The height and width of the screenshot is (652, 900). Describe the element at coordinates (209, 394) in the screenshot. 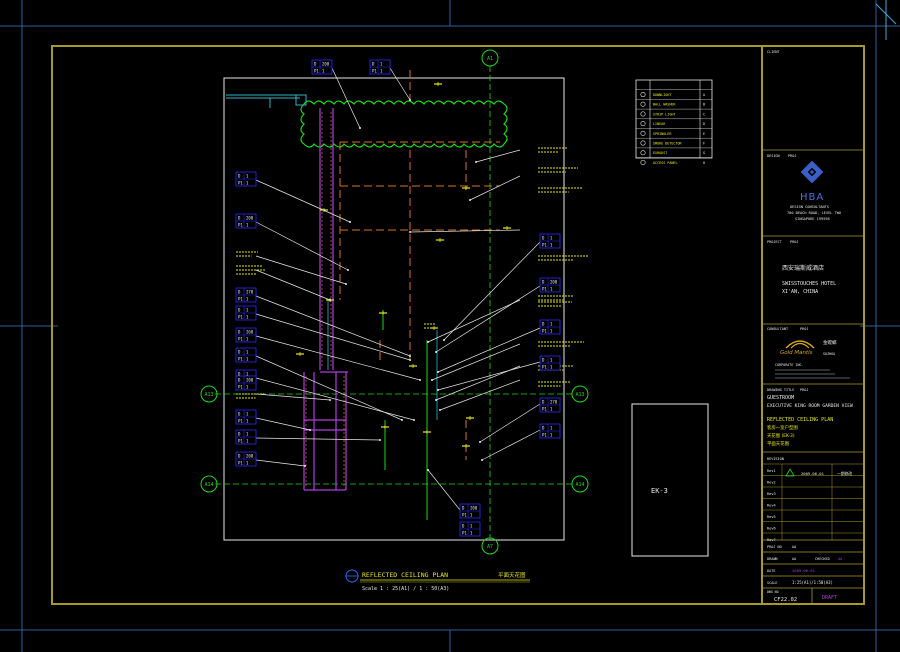

I see `grid-bubble-a13_left: A13` at that location.